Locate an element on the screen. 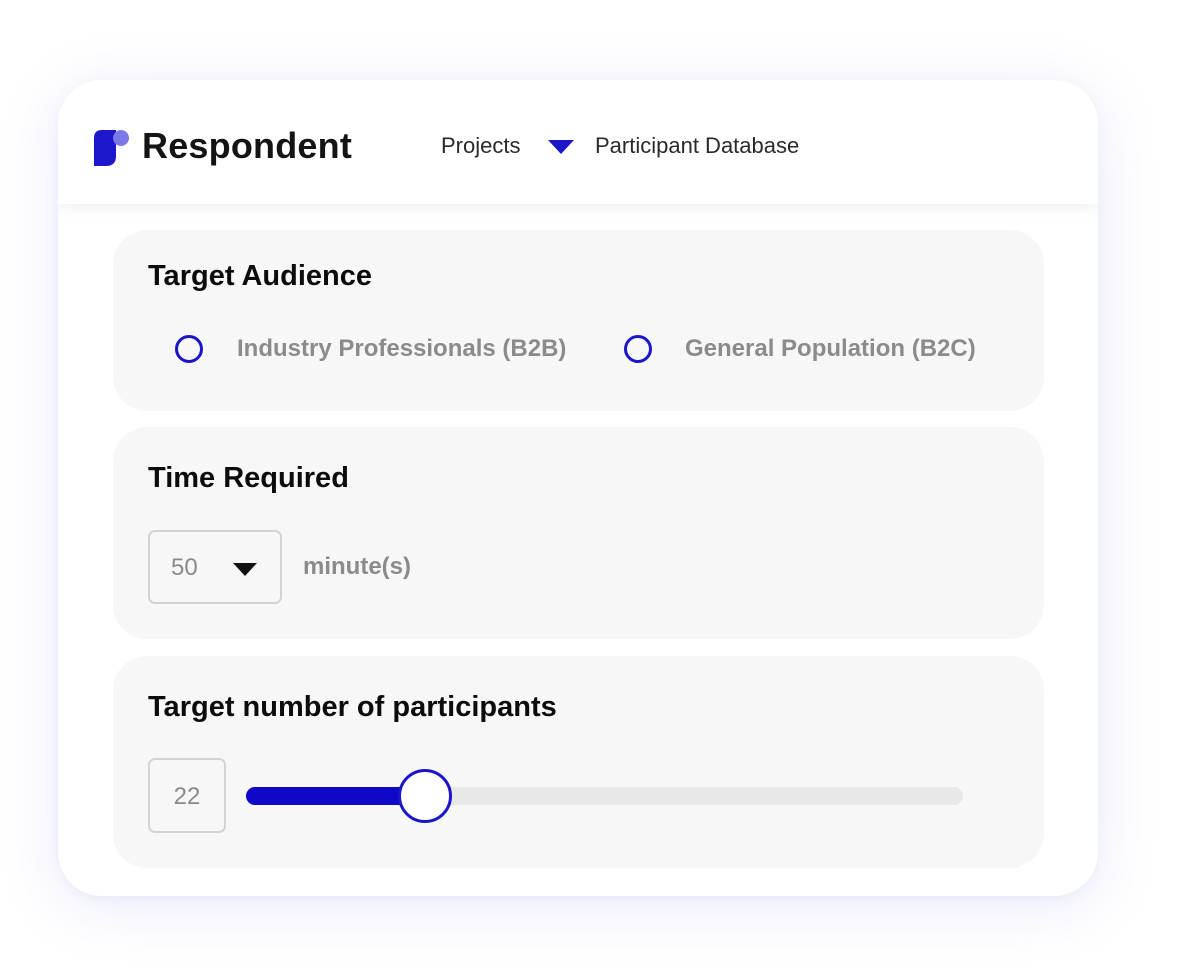  participants-slider is located at coordinates (604, 796).